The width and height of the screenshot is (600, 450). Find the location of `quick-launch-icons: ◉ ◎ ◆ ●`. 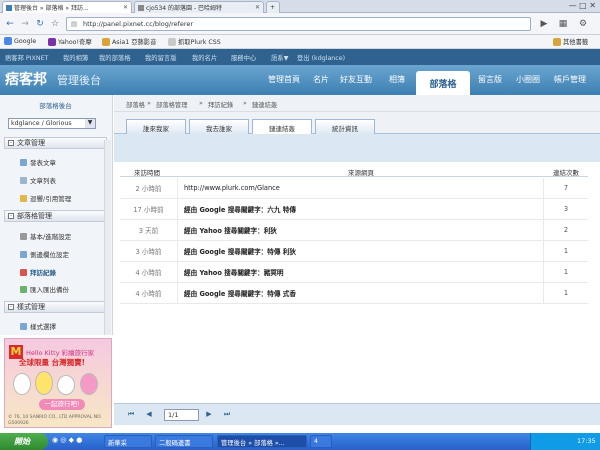

quick-launch-icons: ◉ ◎ ◆ ● is located at coordinates (76, 441).